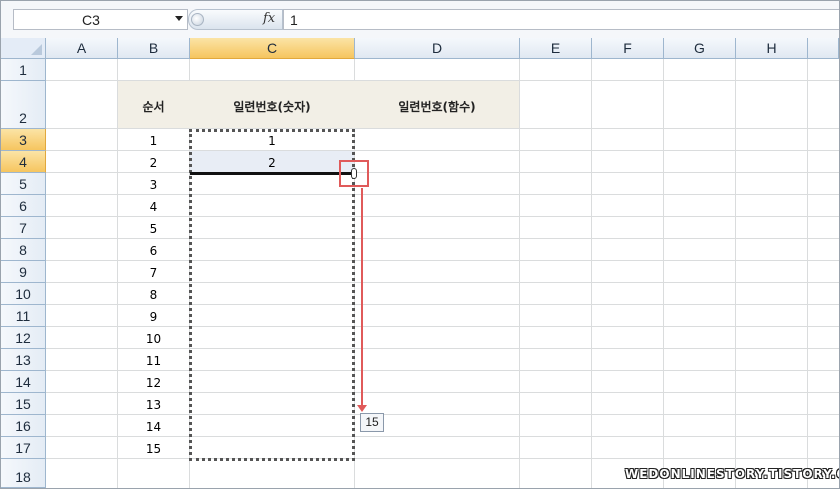 Image resolution: width=840 pixels, height=489 pixels. I want to click on cell-b7: 5, so click(153, 229).